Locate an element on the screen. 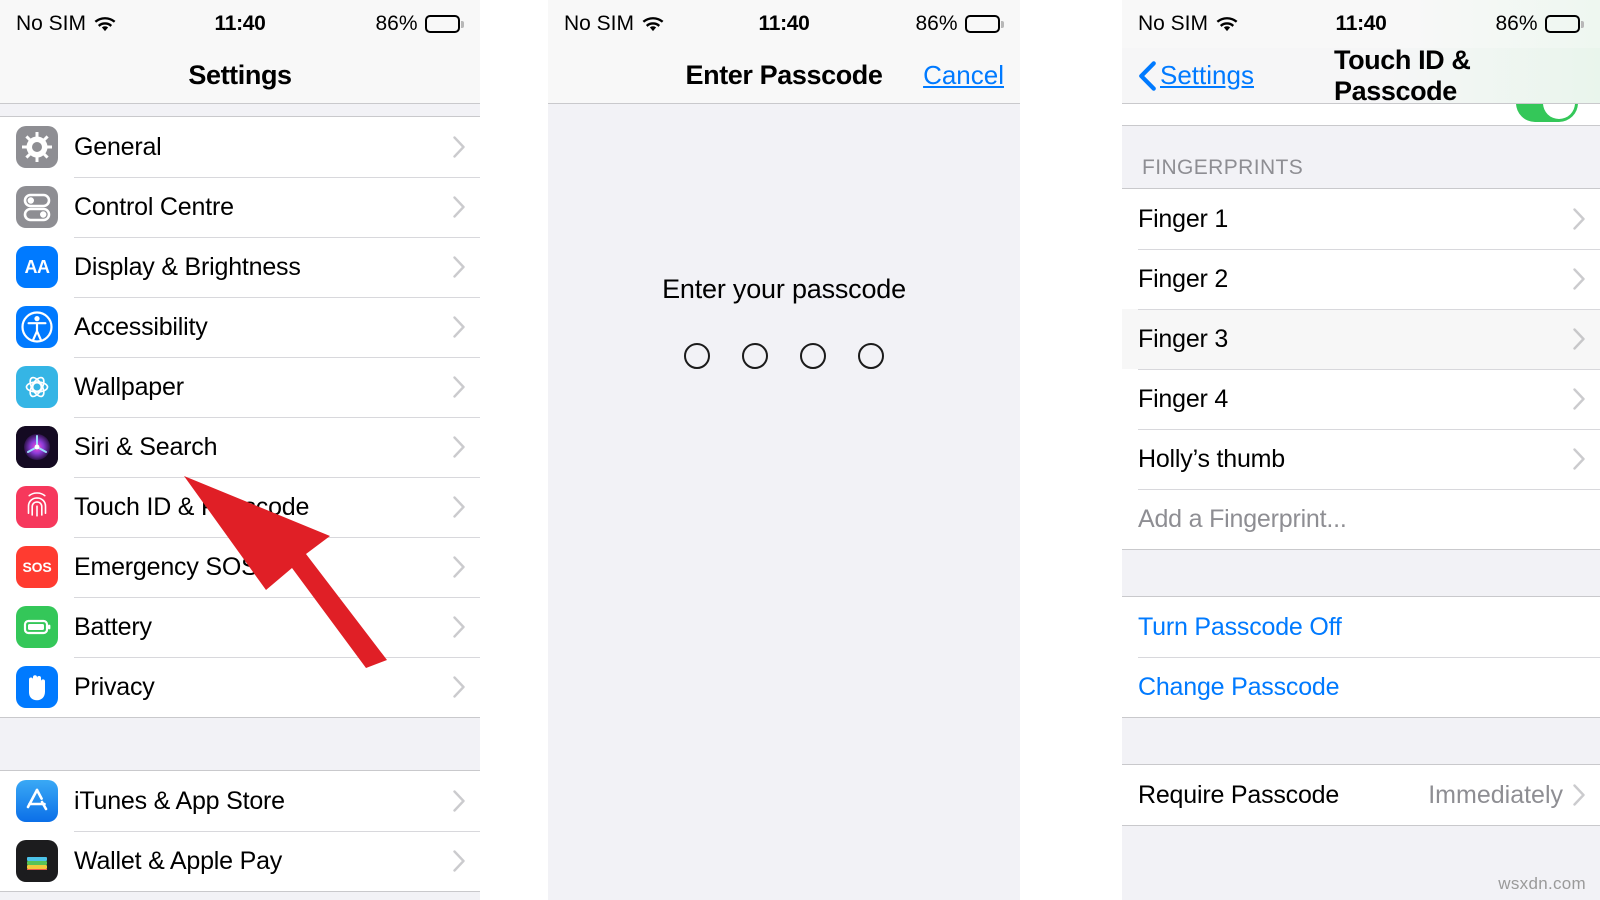 The height and width of the screenshot is (900, 1600). fingerprint-row: Finger 3 is located at coordinates (1361, 339).